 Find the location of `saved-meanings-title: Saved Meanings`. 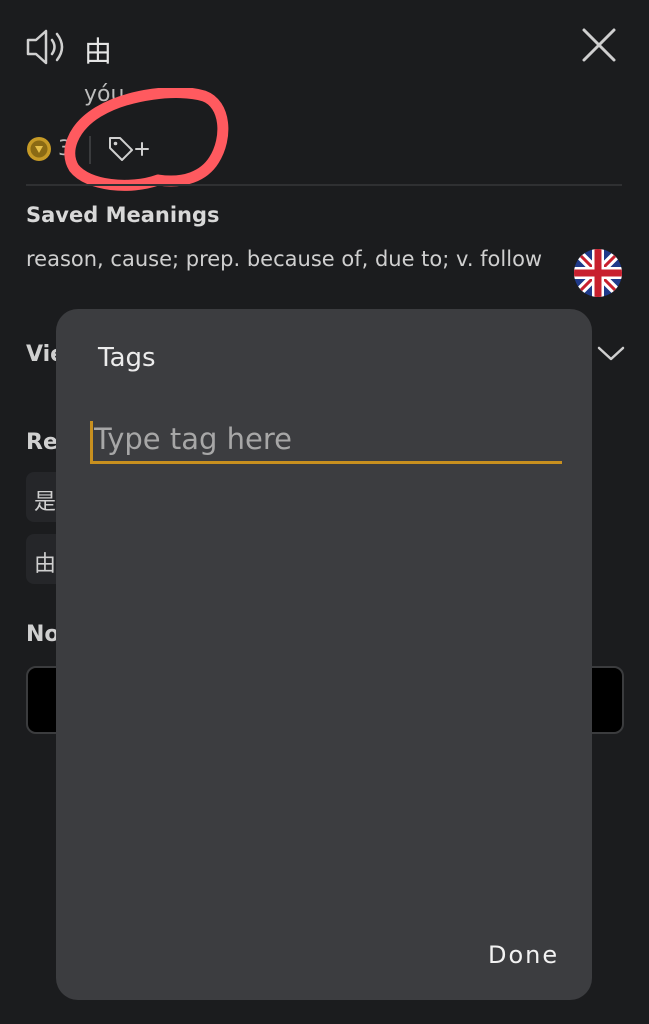

saved-meanings-title: Saved Meanings is located at coordinates (123, 215).